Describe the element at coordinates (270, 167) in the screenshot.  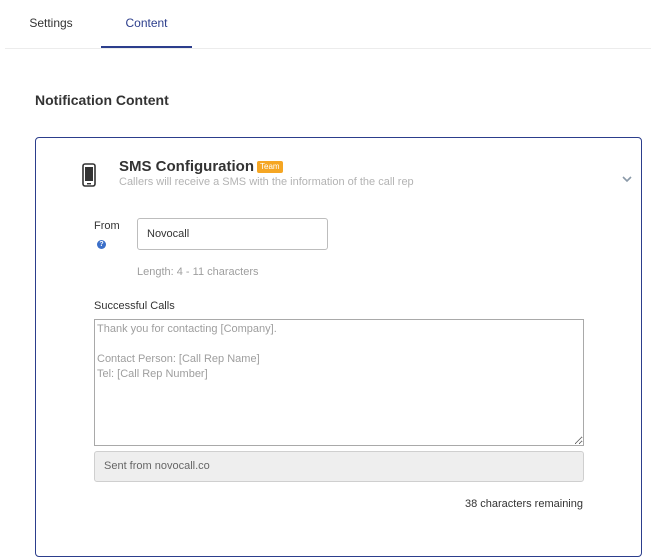
I see `team-badge: Team` at that location.